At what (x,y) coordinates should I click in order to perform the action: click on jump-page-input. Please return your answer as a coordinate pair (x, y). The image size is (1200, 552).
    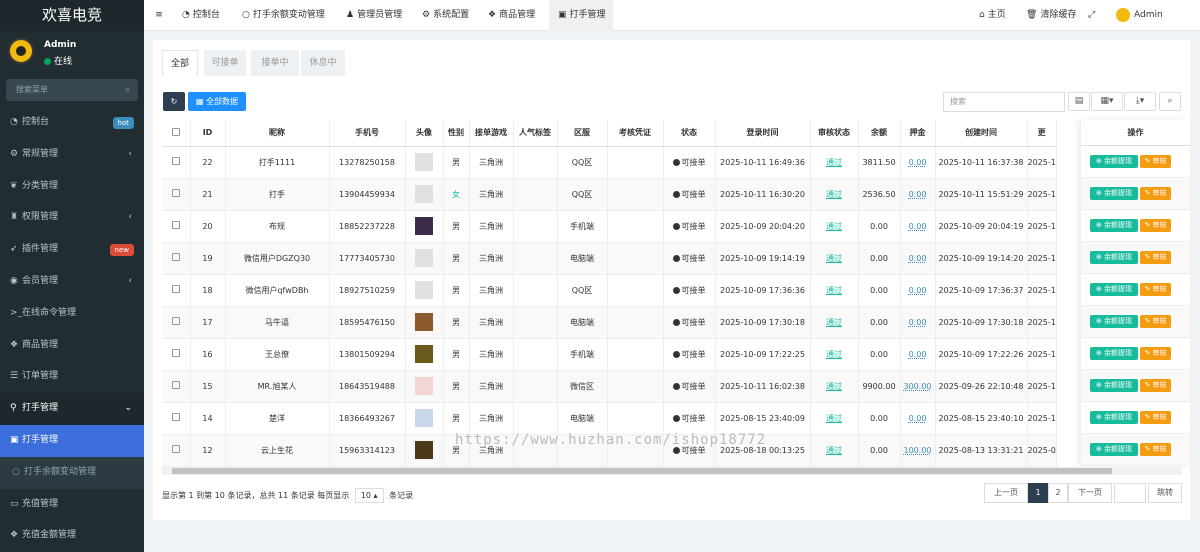
    Looking at the image, I should click on (1130, 493).